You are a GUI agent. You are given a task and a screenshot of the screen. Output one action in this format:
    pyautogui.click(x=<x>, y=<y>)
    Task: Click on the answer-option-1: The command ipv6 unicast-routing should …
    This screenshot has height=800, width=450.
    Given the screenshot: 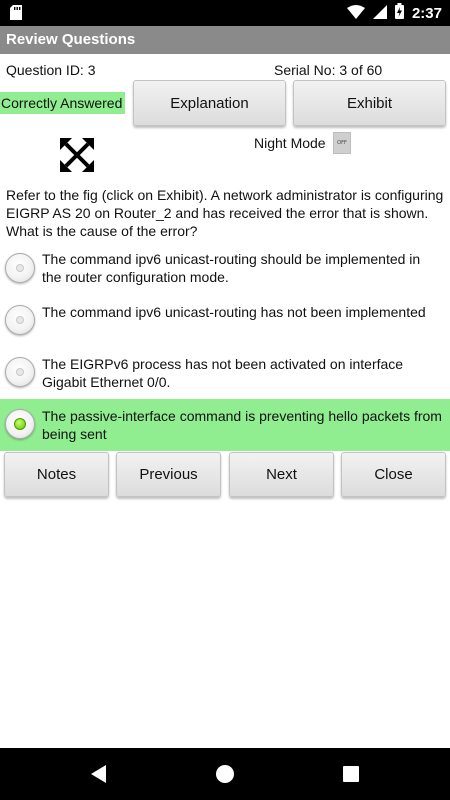 What is the action you would take?
    pyautogui.click(x=225, y=269)
    